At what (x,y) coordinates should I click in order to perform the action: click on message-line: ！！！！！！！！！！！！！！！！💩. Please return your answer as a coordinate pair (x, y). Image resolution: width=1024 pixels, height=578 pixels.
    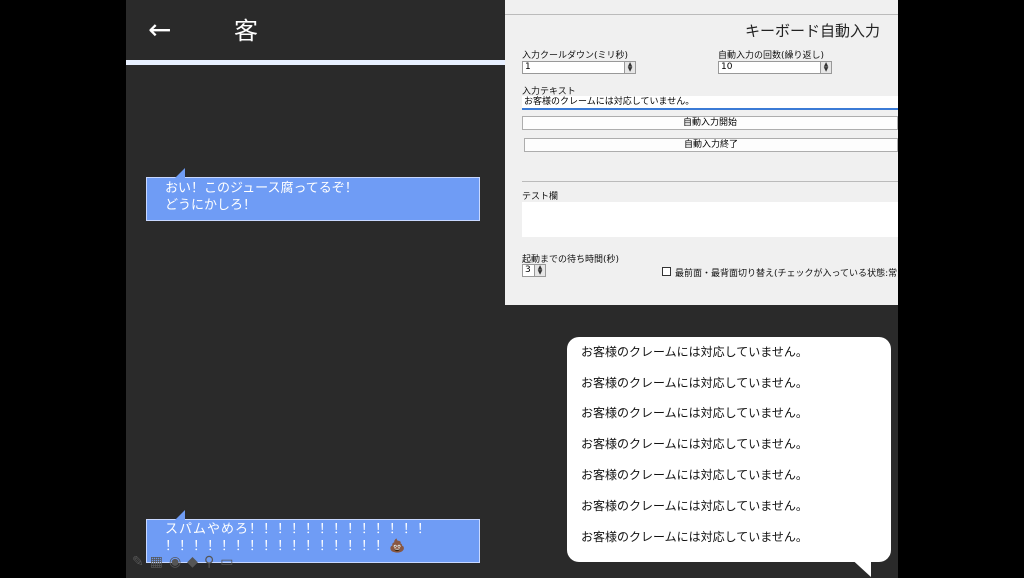
    Looking at the image, I should click on (286, 546).